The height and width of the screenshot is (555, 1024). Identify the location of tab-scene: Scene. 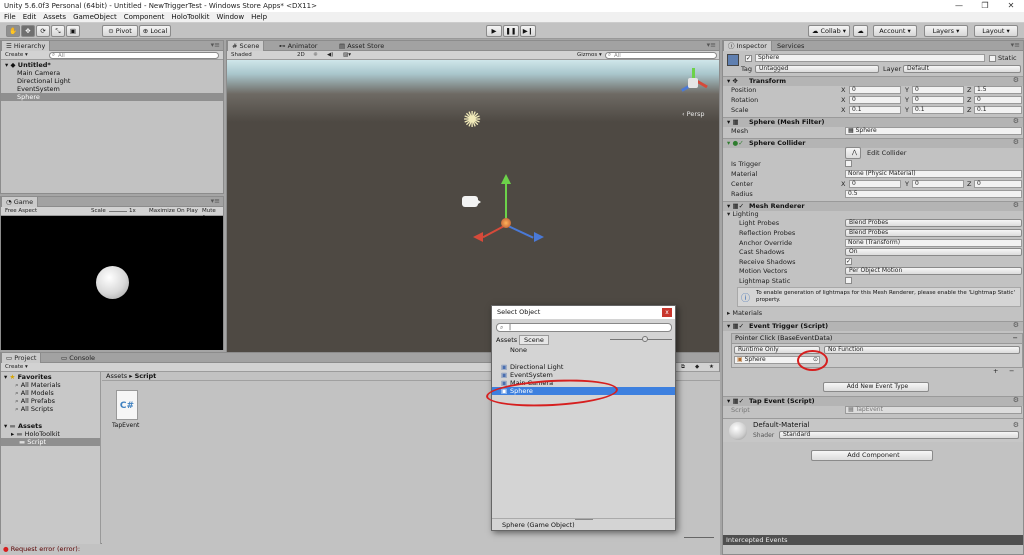
(534, 340).